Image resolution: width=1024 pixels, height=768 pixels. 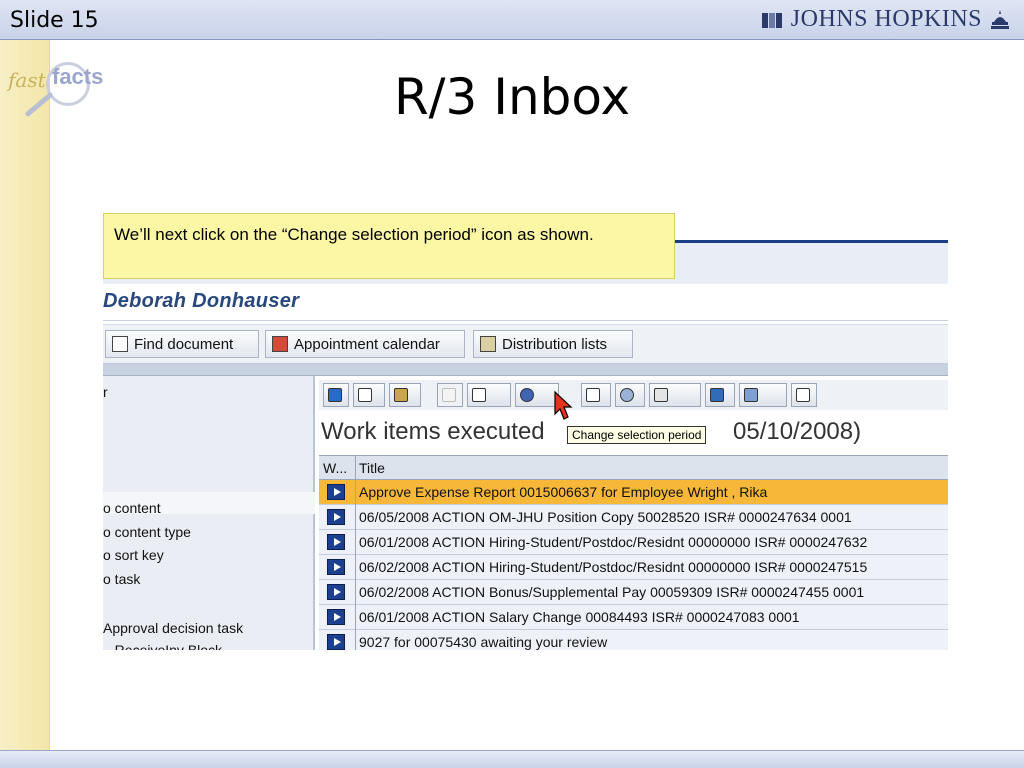 I want to click on hierarchy-icon, so click(x=479, y=395).